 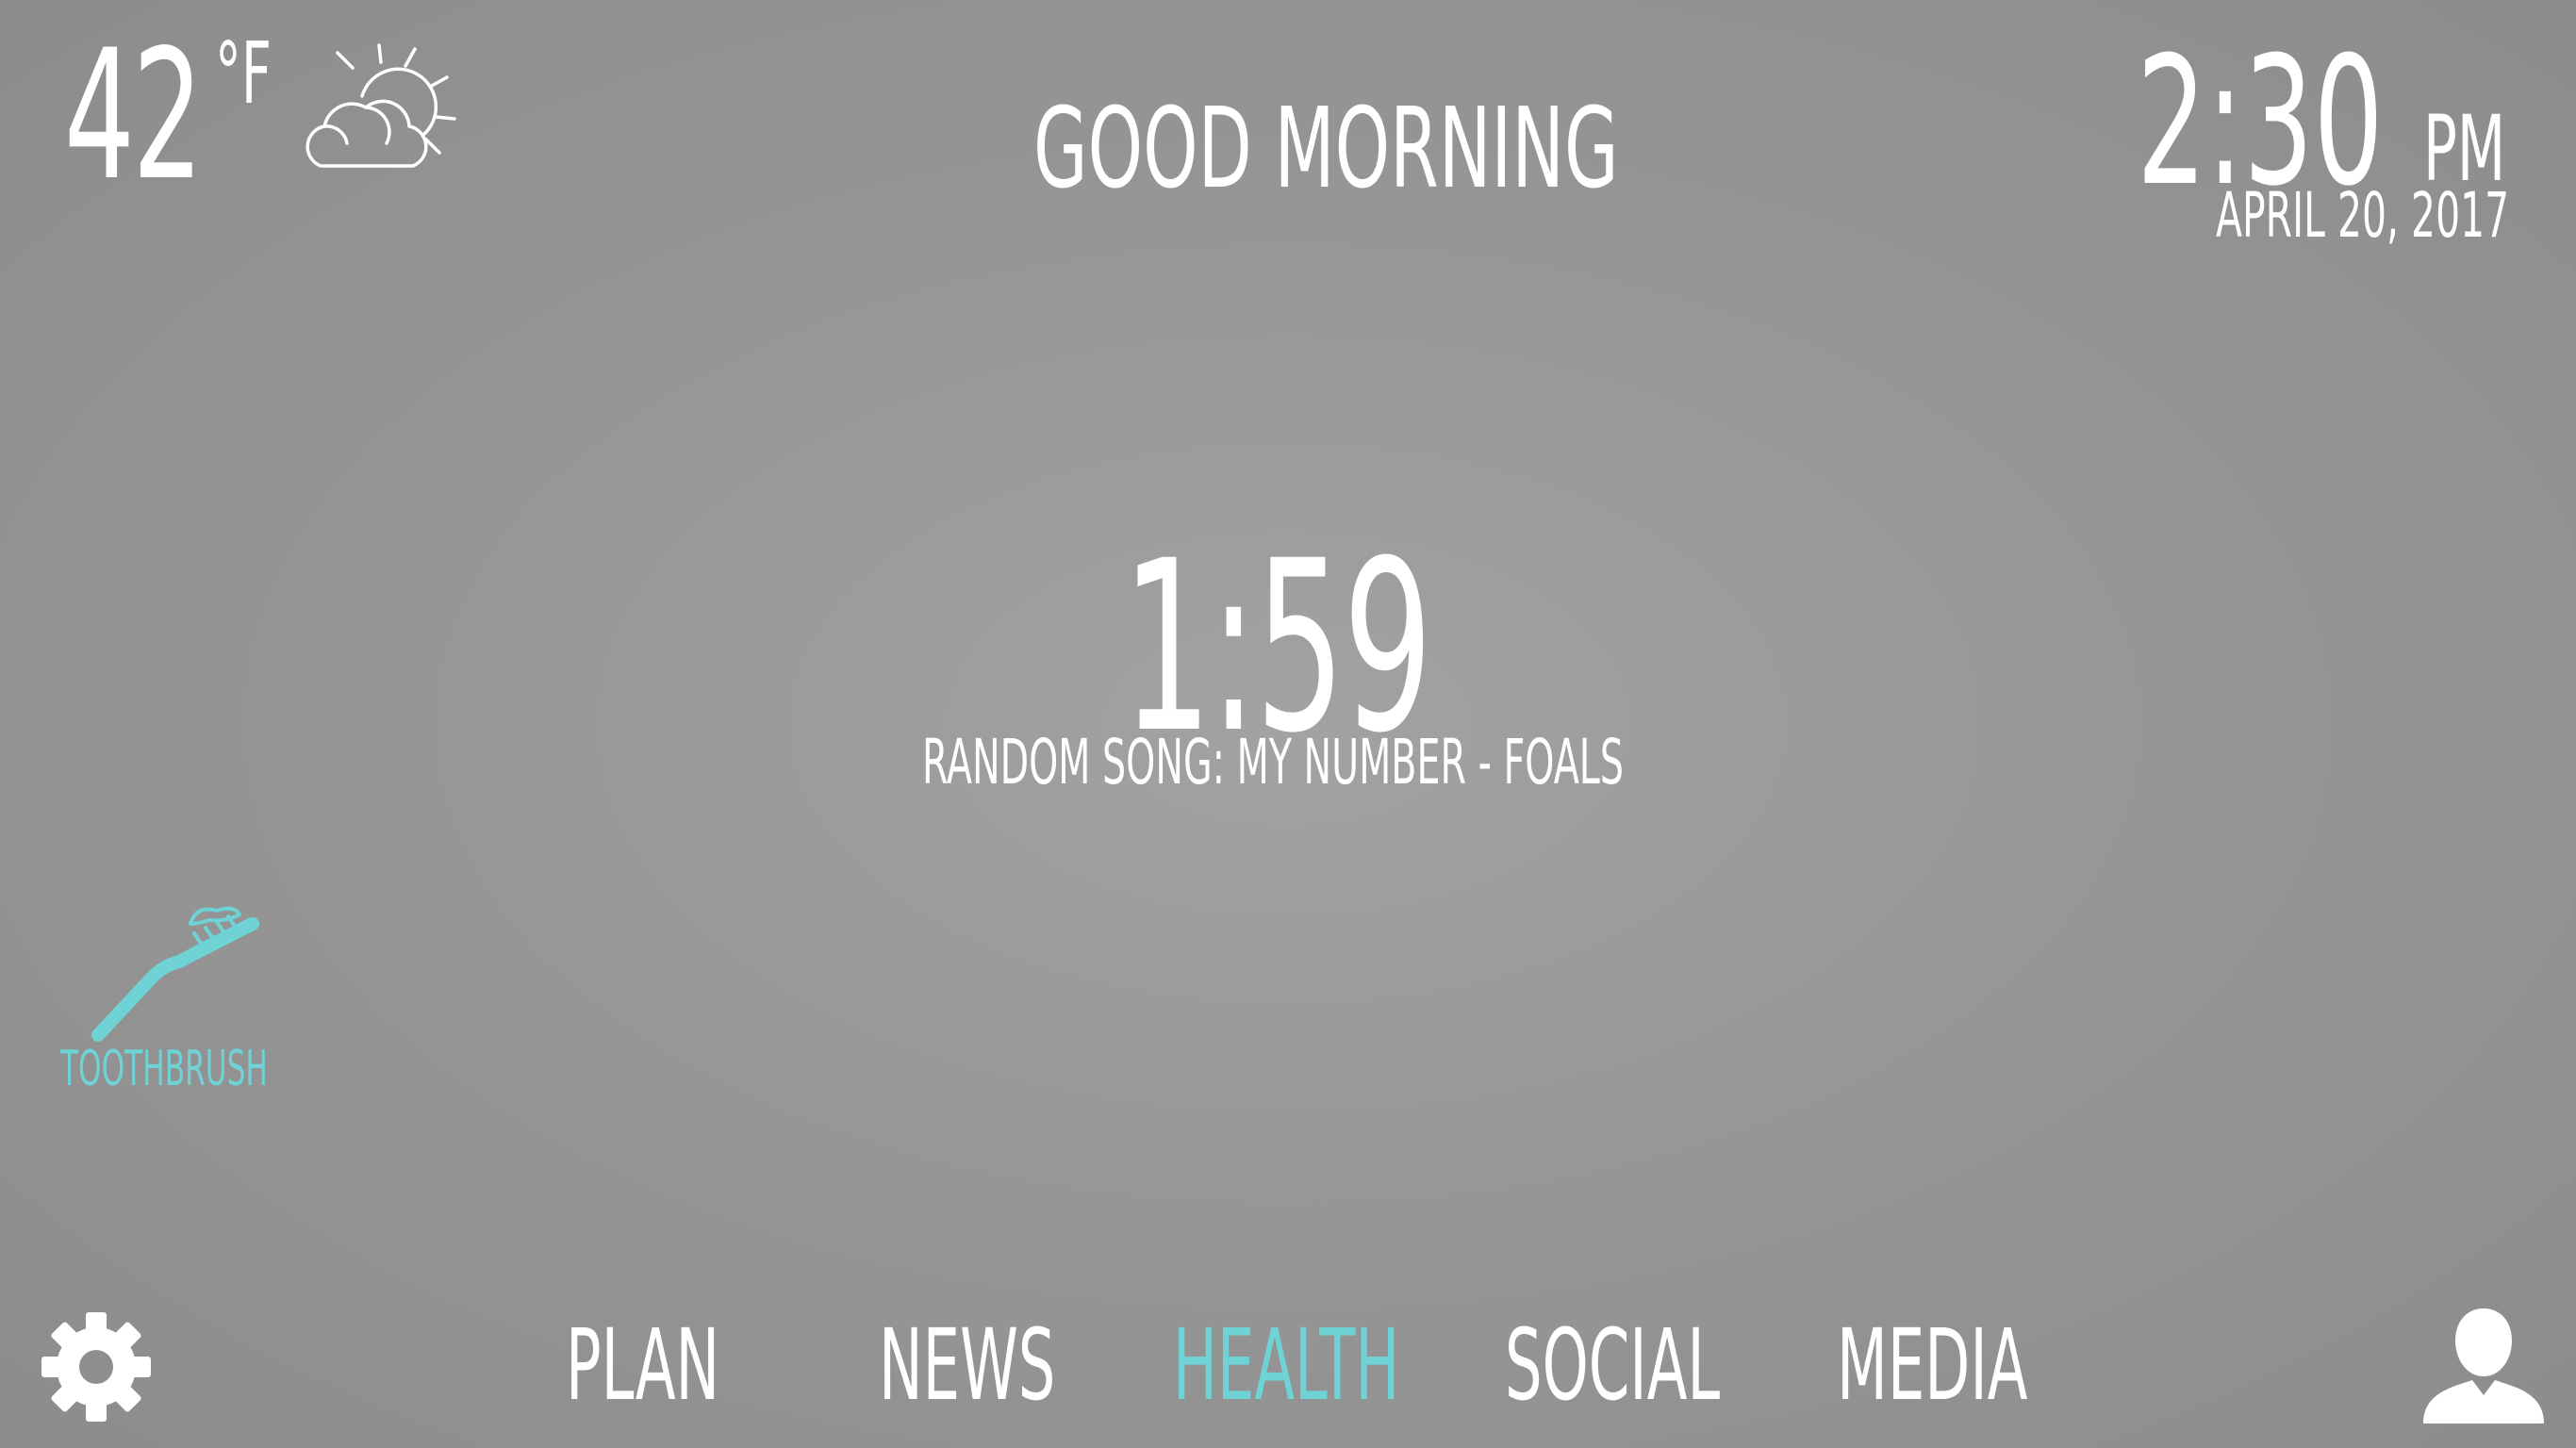 What do you see at coordinates (1326, 148) in the screenshot?
I see `greeting-text: GOOD MORNING` at bounding box center [1326, 148].